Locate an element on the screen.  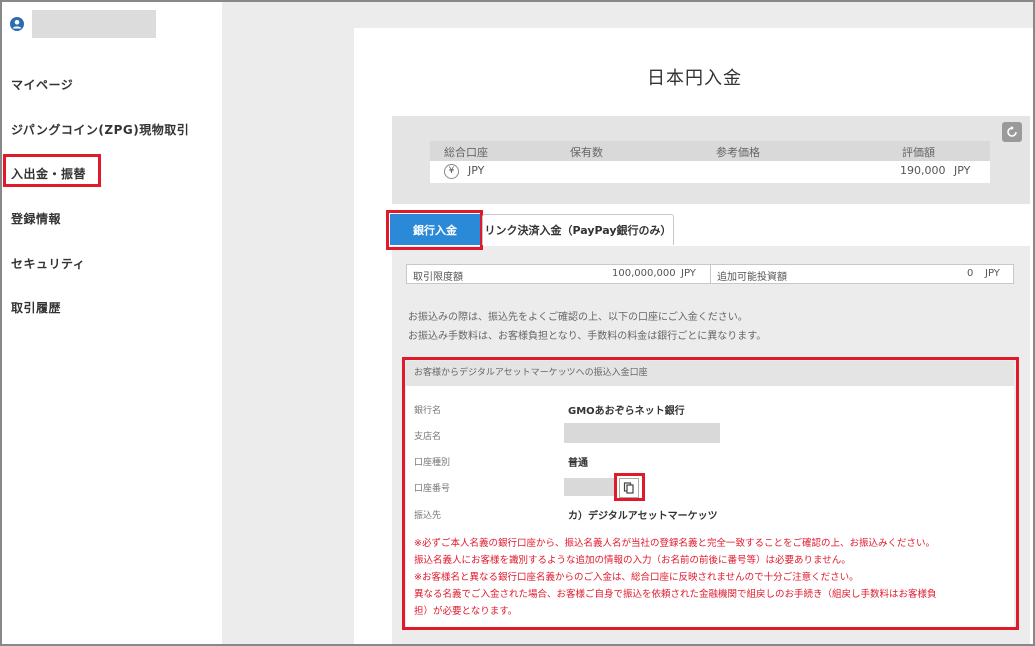
summary-header-holdings: 保有数 is located at coordinates (586, 152).